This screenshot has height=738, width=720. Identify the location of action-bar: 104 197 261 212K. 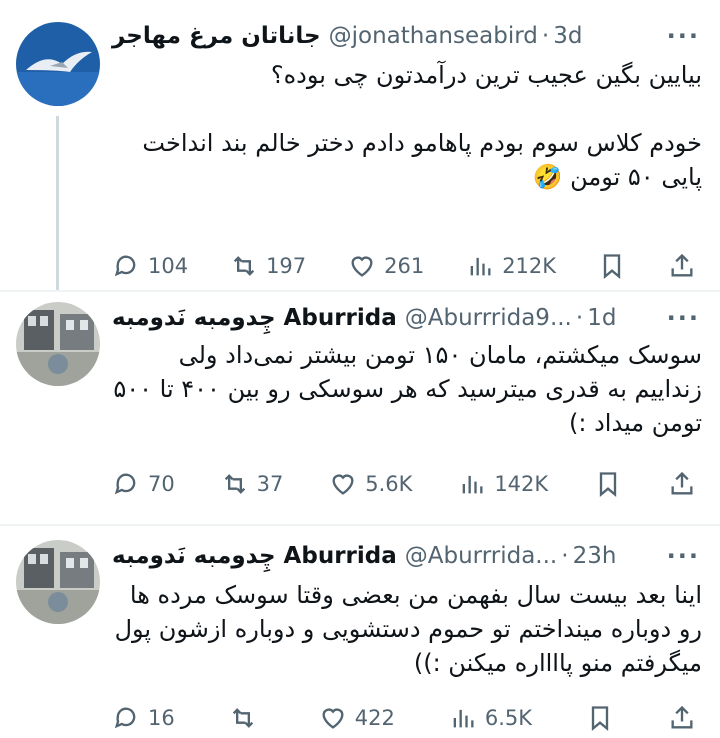
(404, 266).